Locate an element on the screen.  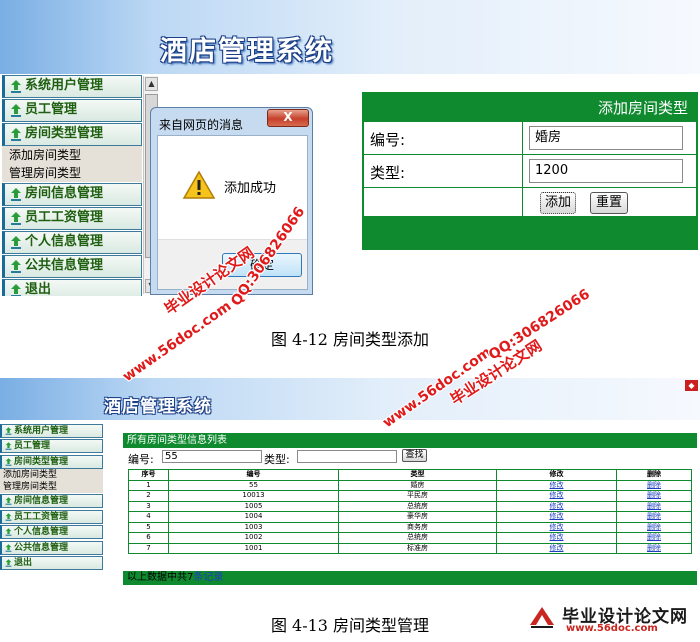
col-header-number: 编号 is located at coordinates (253, 475).